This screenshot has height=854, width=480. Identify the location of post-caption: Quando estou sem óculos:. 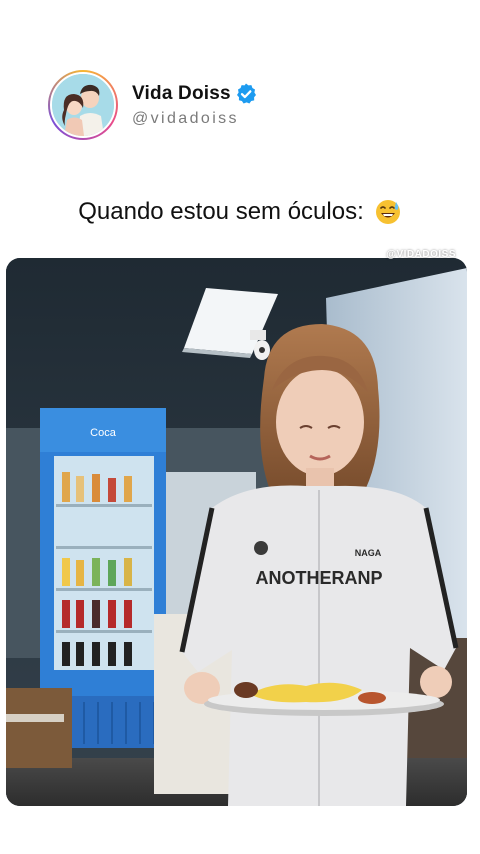
(240, 212).